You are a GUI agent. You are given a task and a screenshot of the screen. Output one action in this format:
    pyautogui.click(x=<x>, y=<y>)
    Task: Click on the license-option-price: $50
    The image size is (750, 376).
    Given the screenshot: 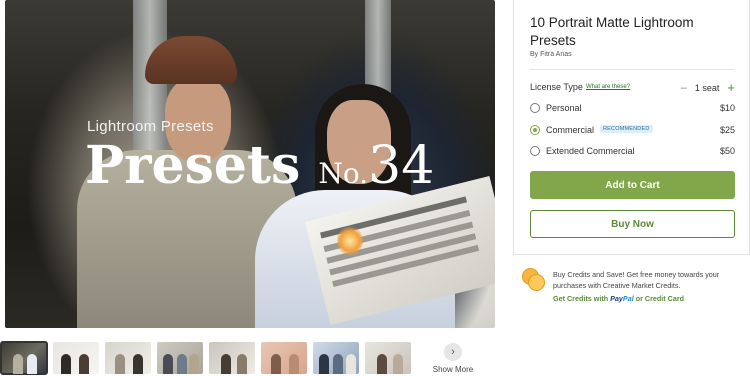 What is the action you would take?
    pyautogui.click(x=727, y=151)
    